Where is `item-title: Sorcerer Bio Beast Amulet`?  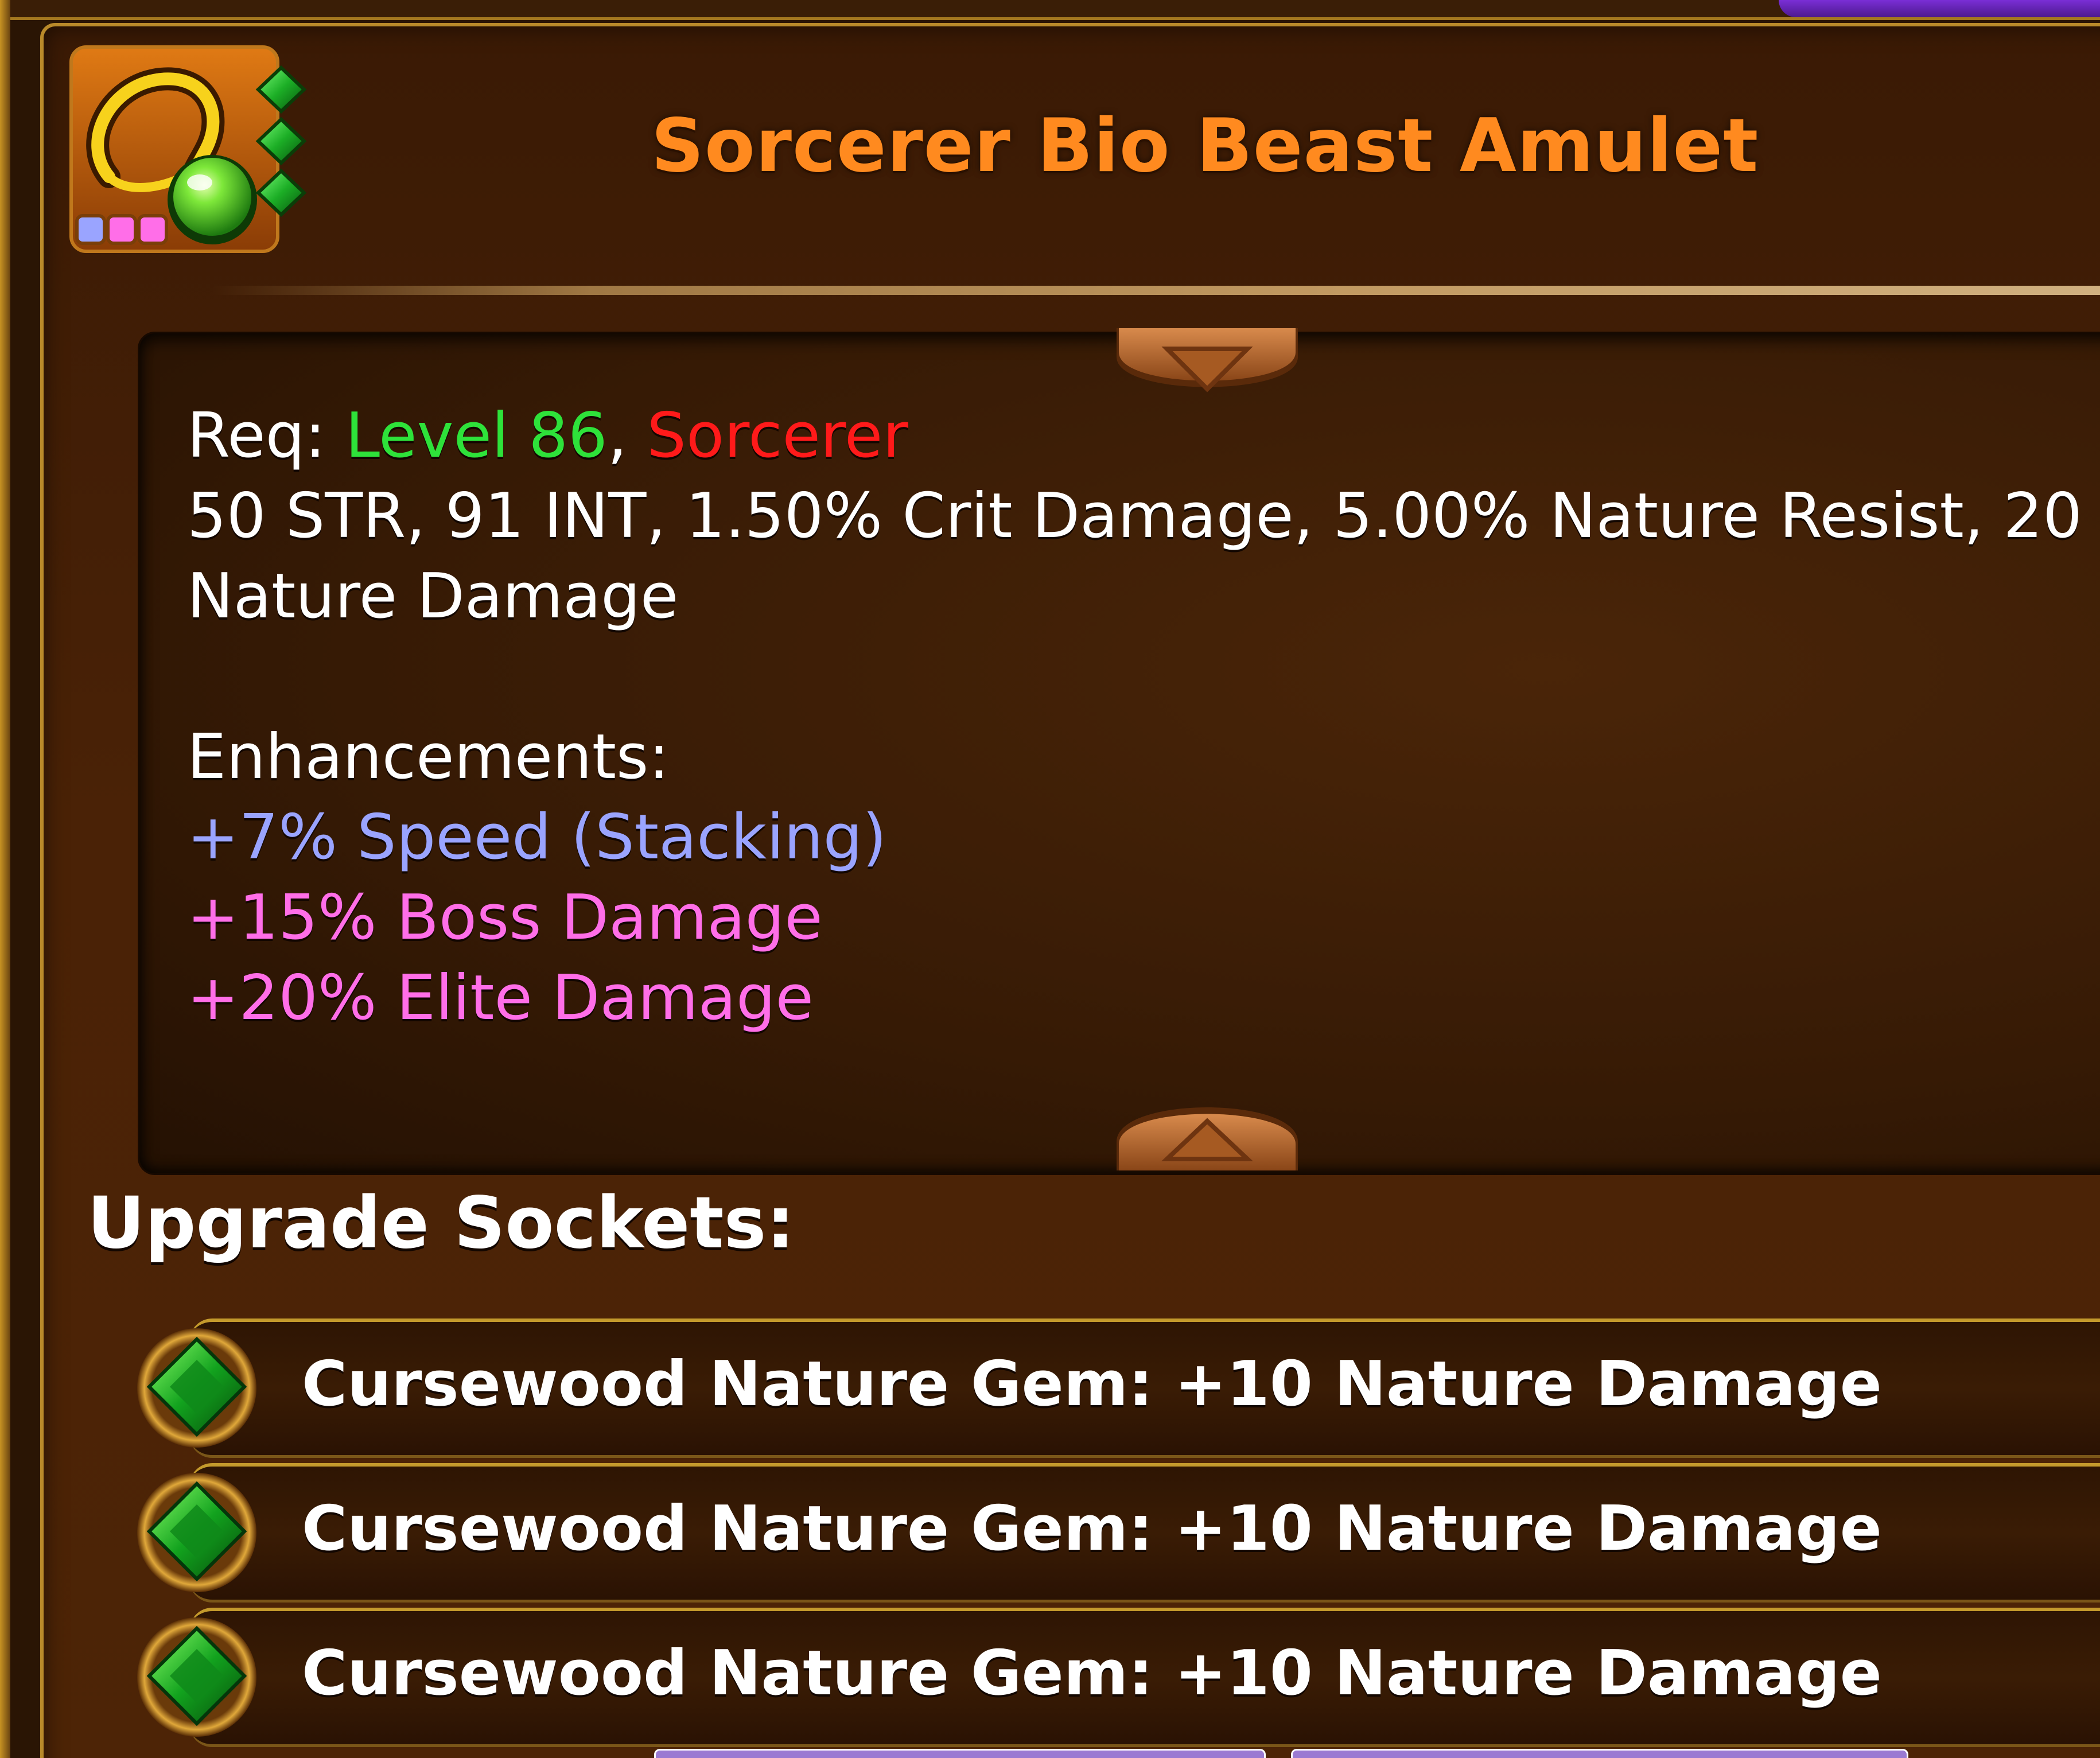
item-title: Sorcerer Bio Beast Amulet is located at coordinates (1205, 146).